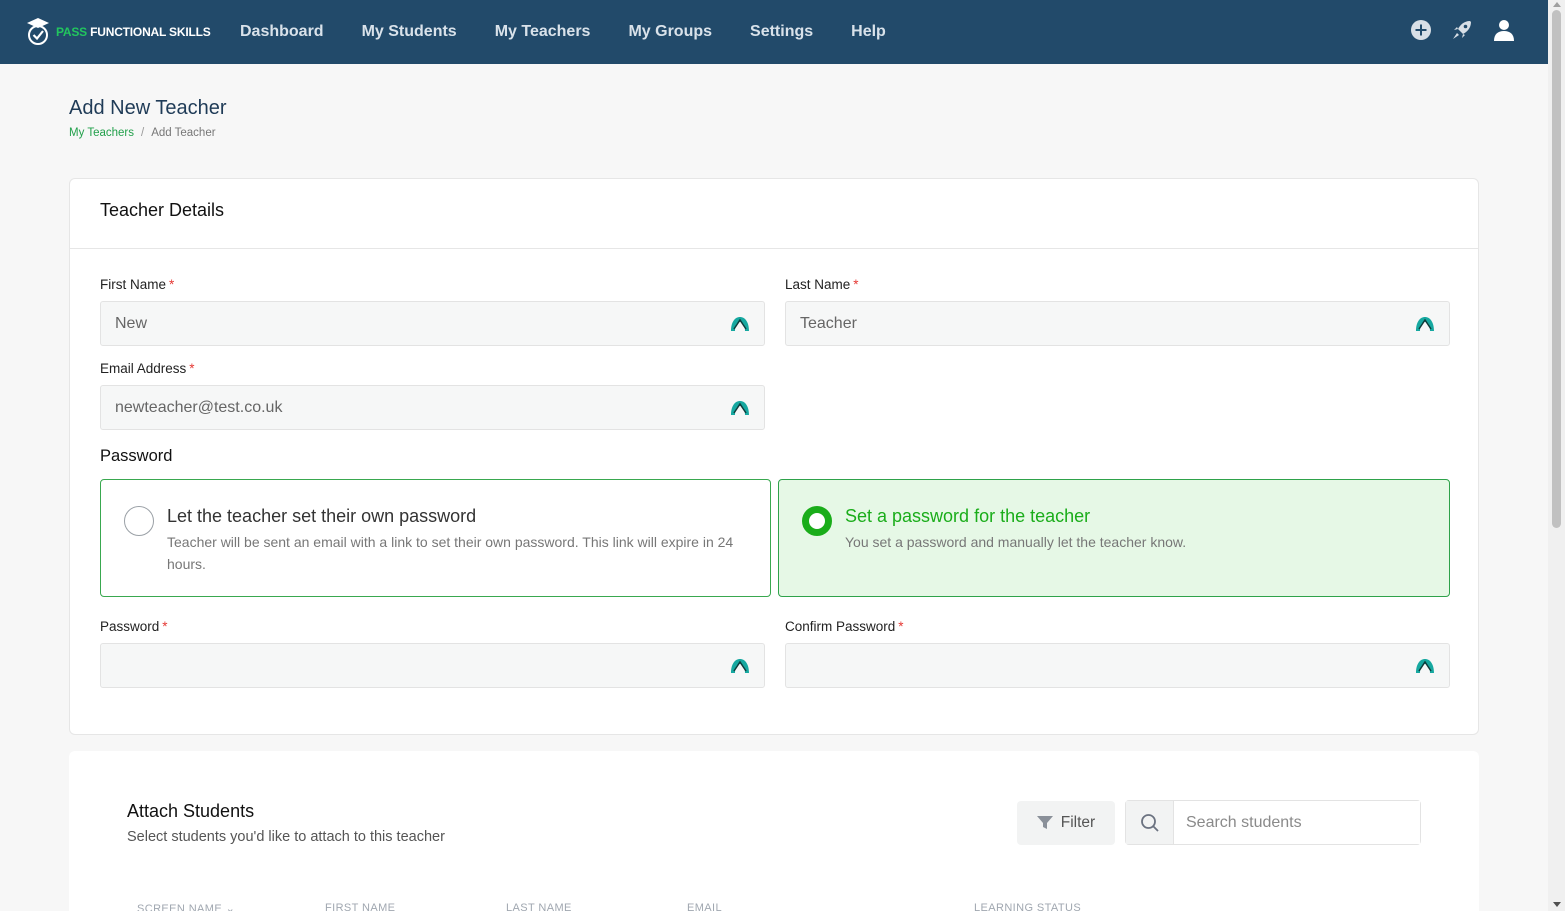  I want to click on nav-my-teachers: My Teachers, so click(543, 32).